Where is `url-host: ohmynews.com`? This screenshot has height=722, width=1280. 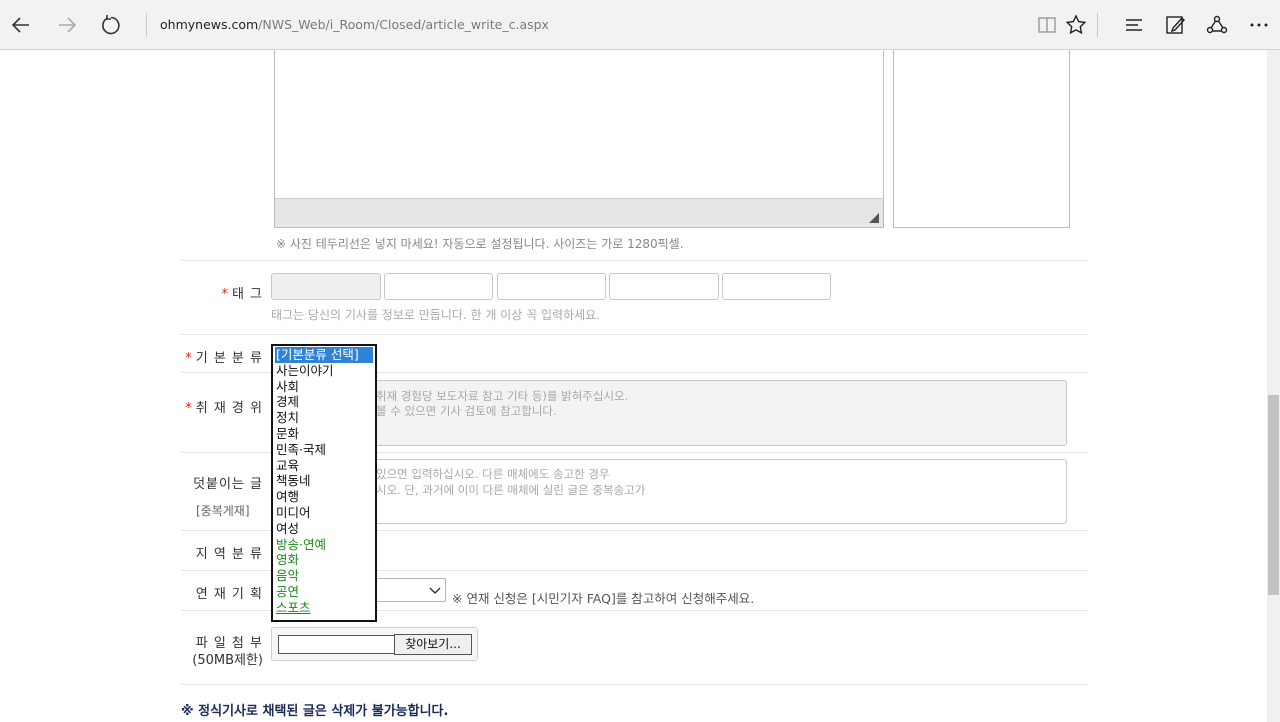 url-host: ohmynews.com is located at coordinates (209, 24).